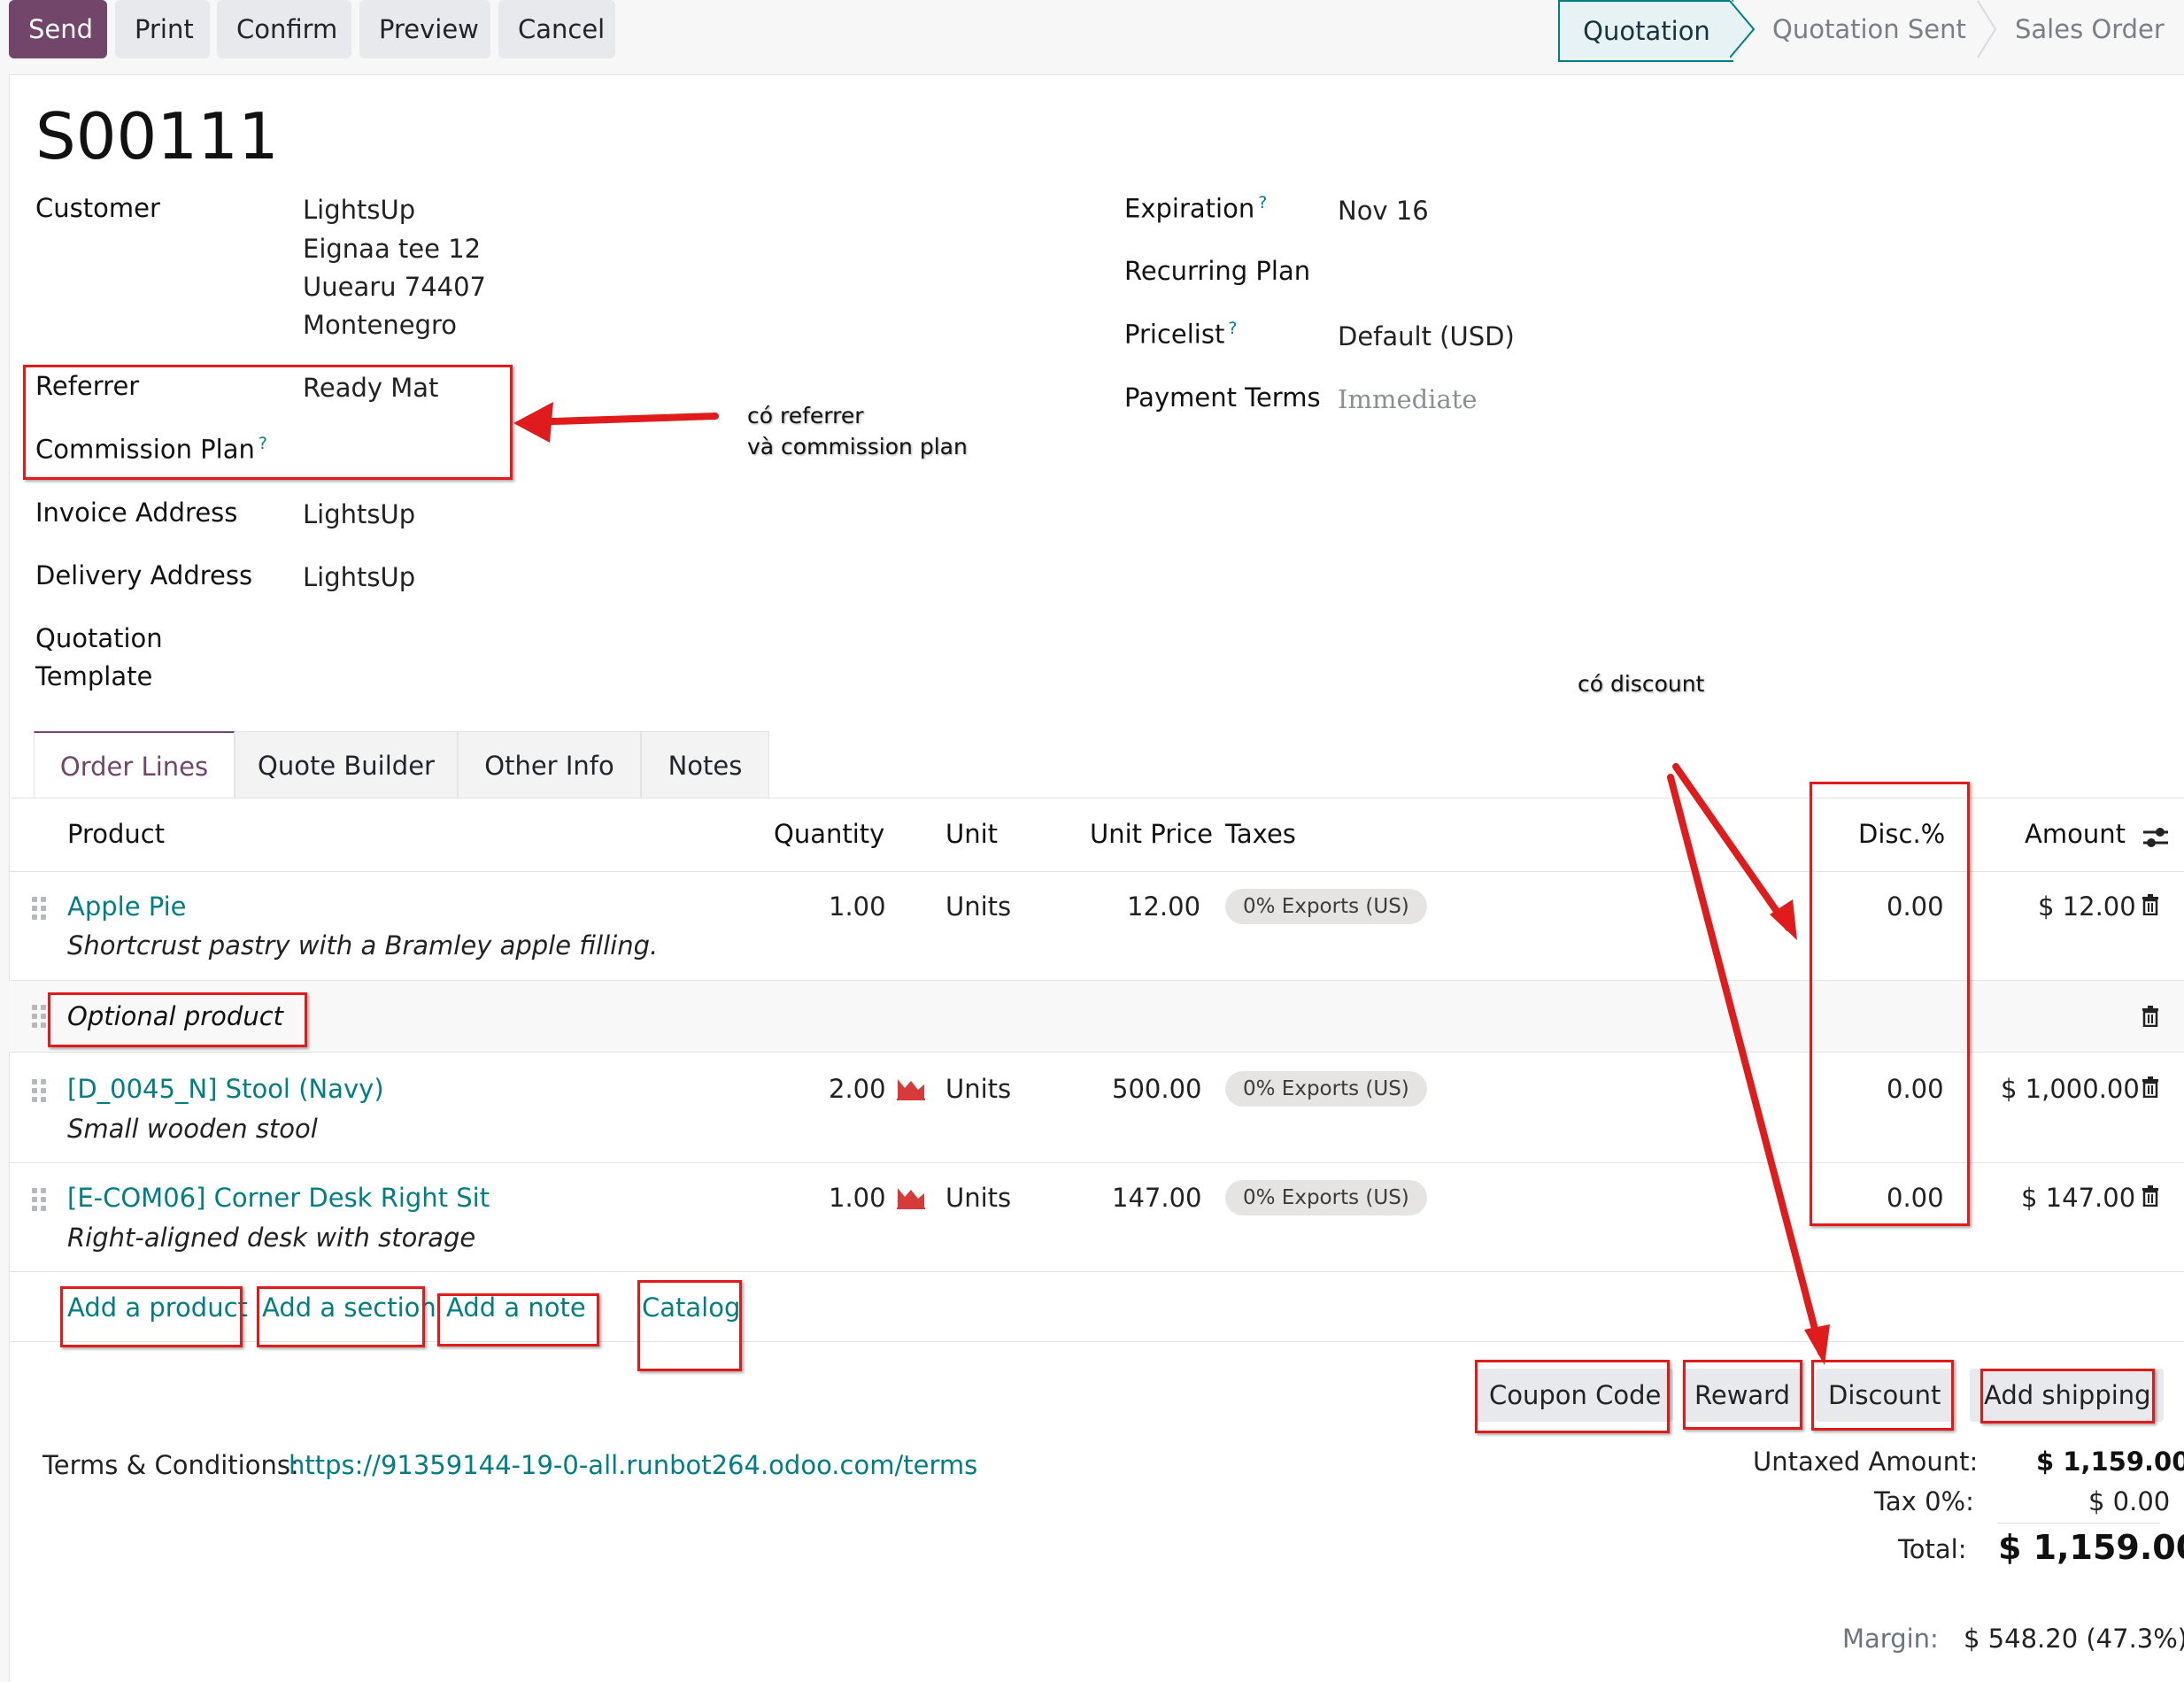 This screenshot has width=2184, height=1682. Describe the element at coordinates (1641, 684) in the screenshot. I see `annotation-discount-text: có discount` at that location.